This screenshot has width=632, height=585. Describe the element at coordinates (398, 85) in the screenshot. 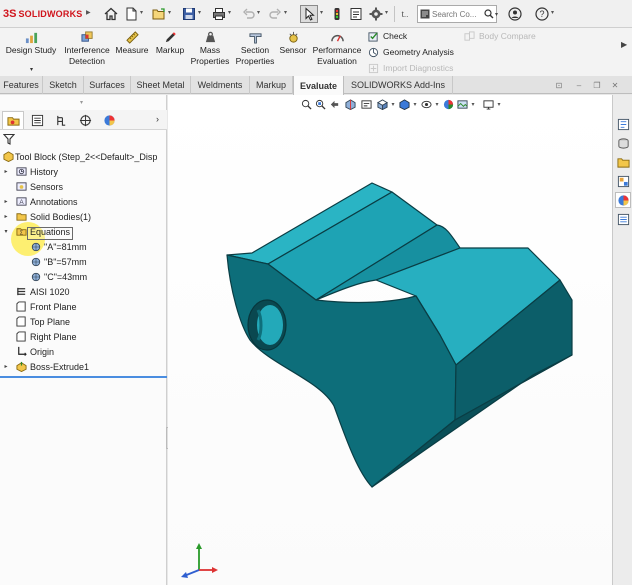

I see `tab-solidworks-add-ins: SOLIDWORKS Add-Ins` at that location.